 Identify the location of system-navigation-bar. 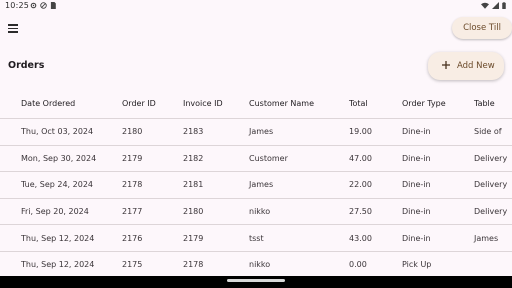
(256, 282).